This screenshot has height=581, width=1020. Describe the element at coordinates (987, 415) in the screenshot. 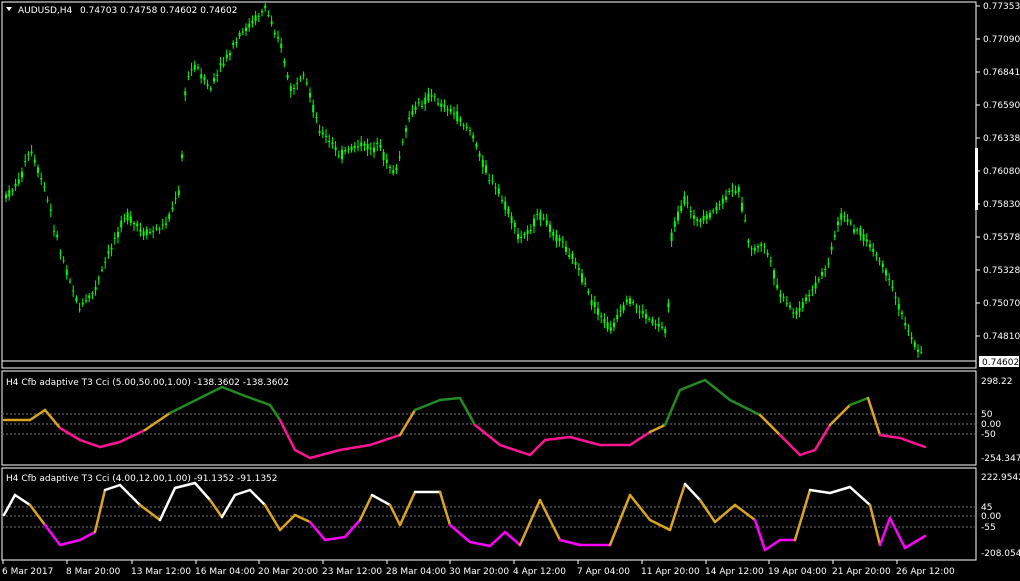

I see `ind1-tick: 50` at that location.